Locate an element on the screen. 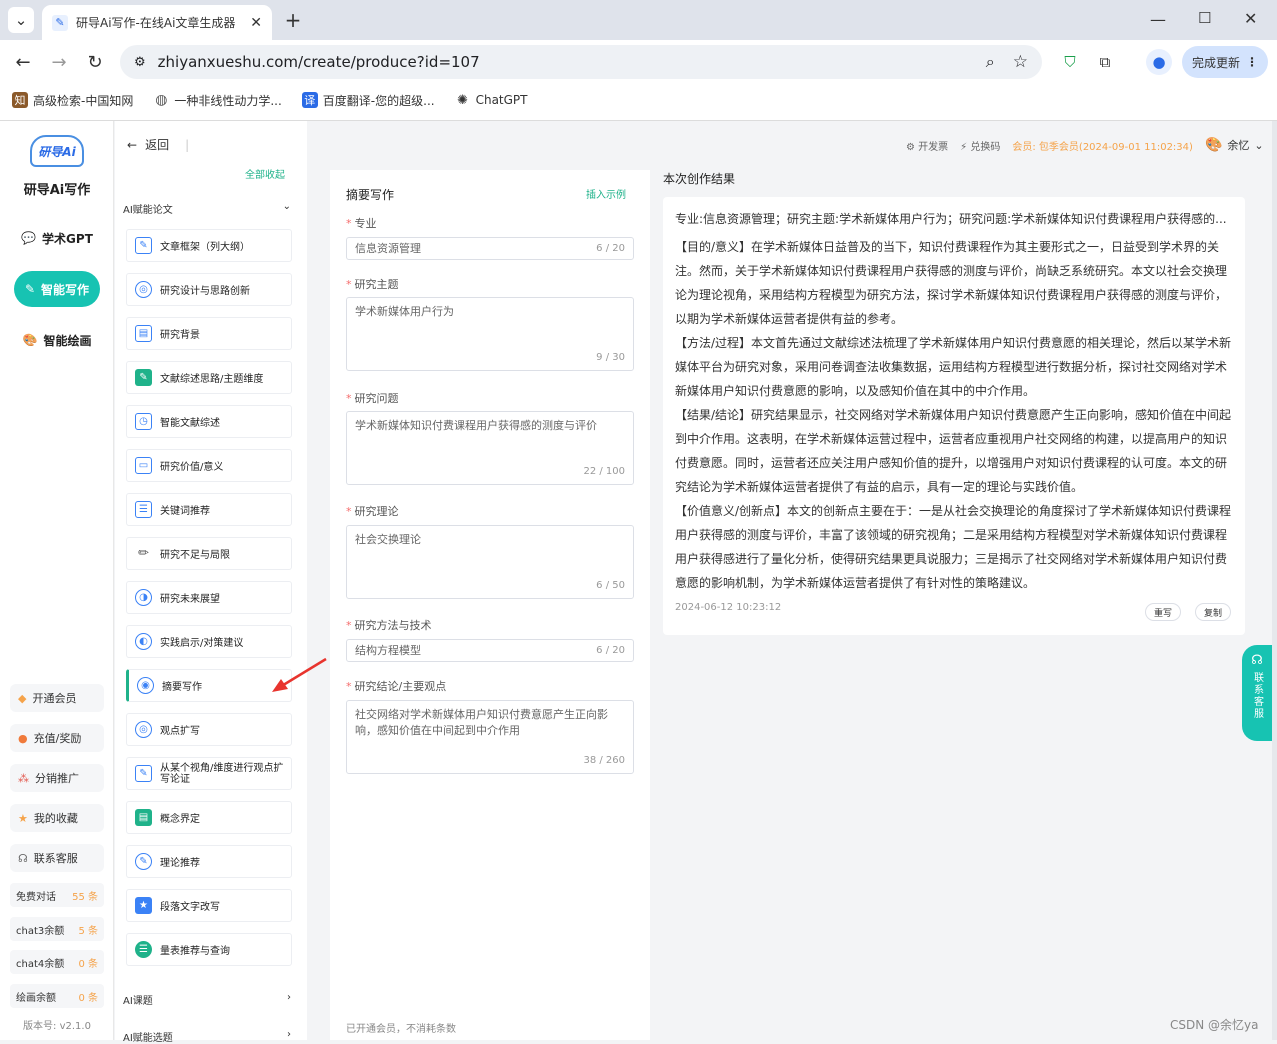  tool-item: ☰ 量表推荐与查询 is located at coordinates (209, 949).